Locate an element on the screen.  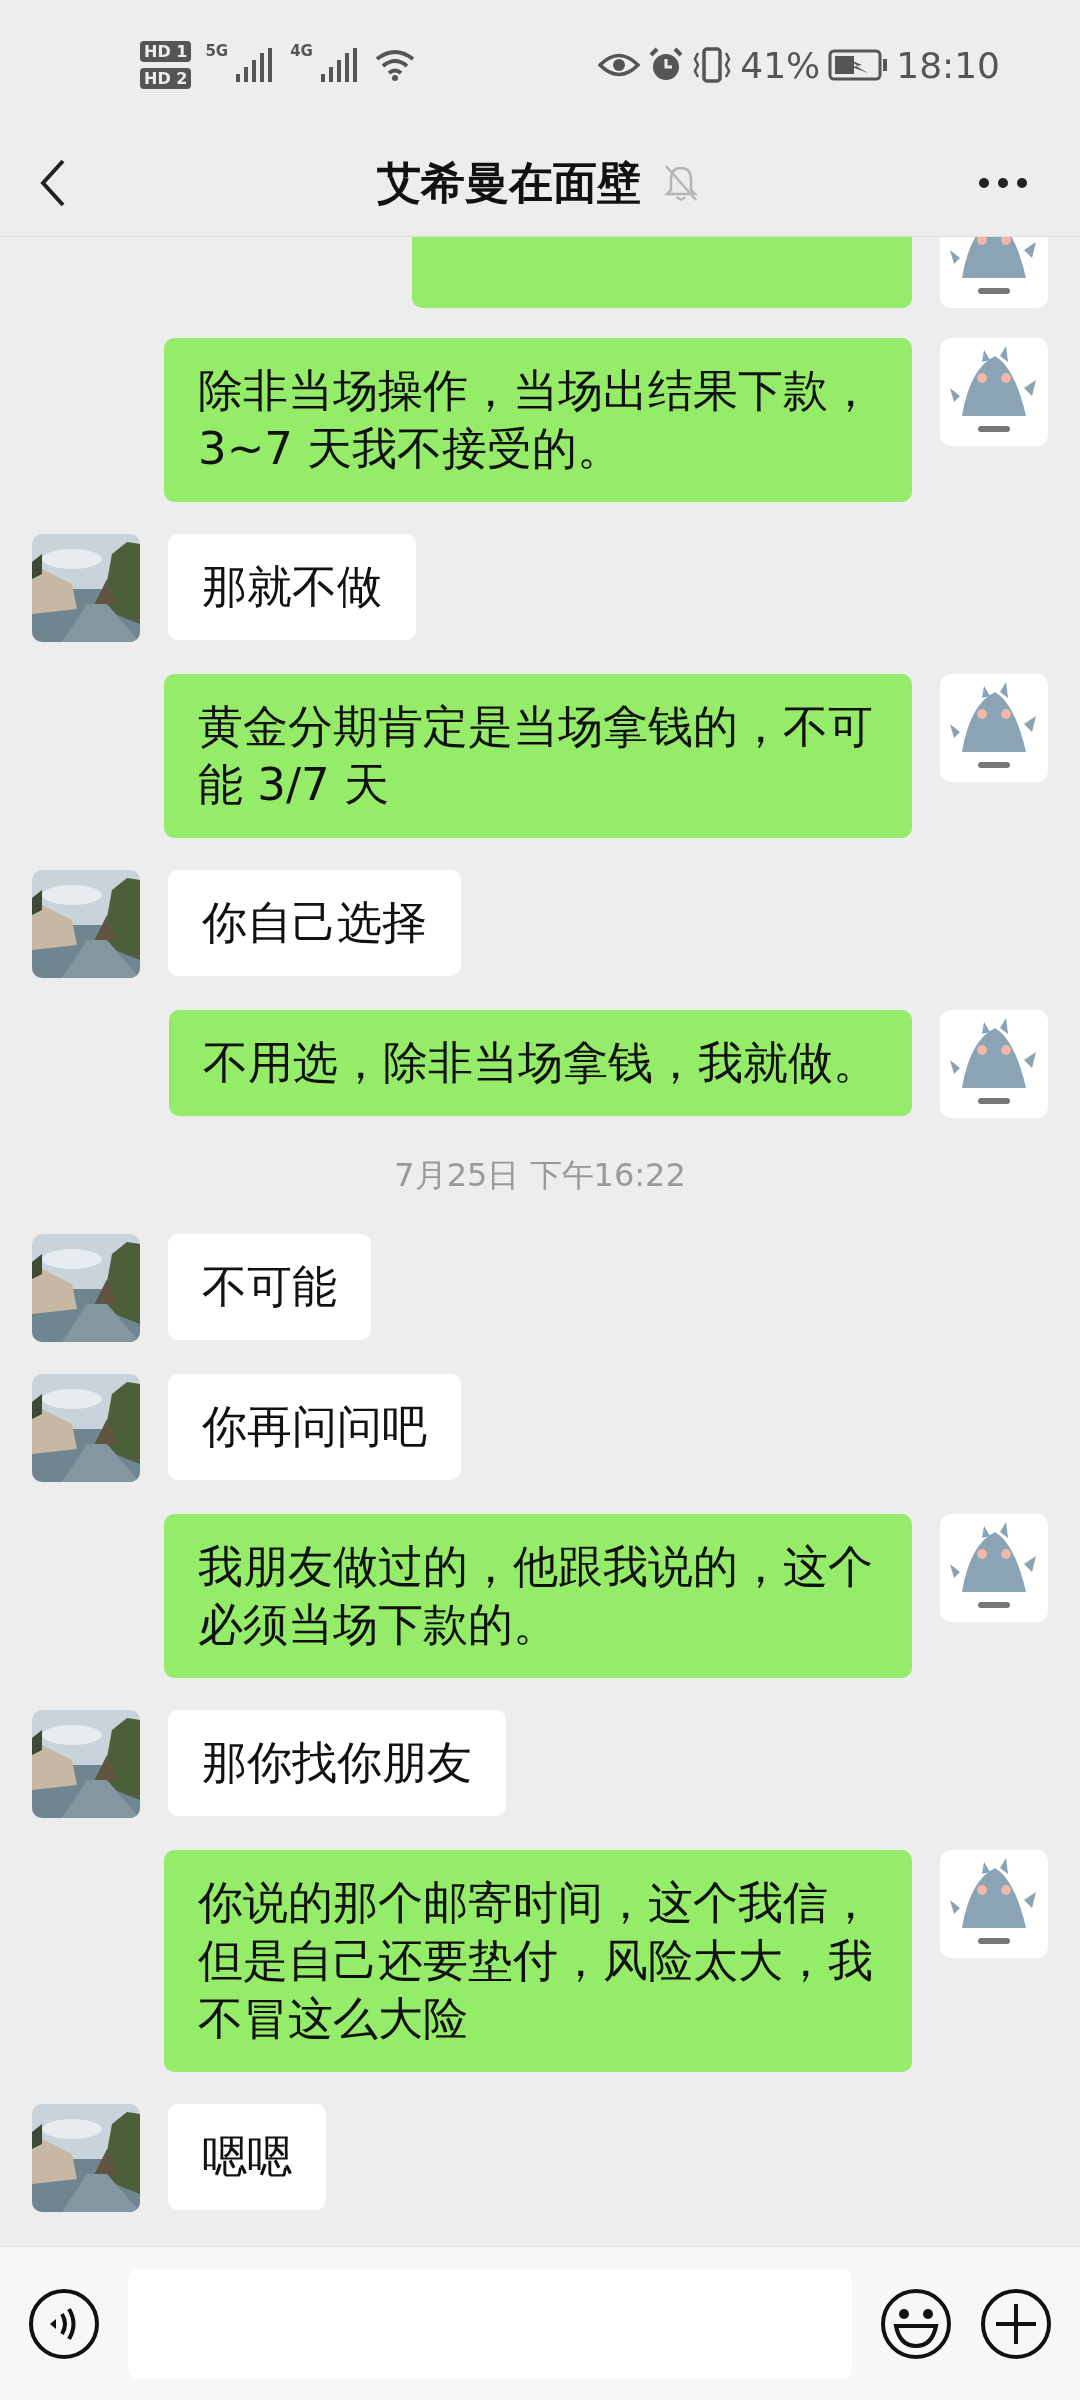
network-label: 4G is located at coordinates (301, 51).